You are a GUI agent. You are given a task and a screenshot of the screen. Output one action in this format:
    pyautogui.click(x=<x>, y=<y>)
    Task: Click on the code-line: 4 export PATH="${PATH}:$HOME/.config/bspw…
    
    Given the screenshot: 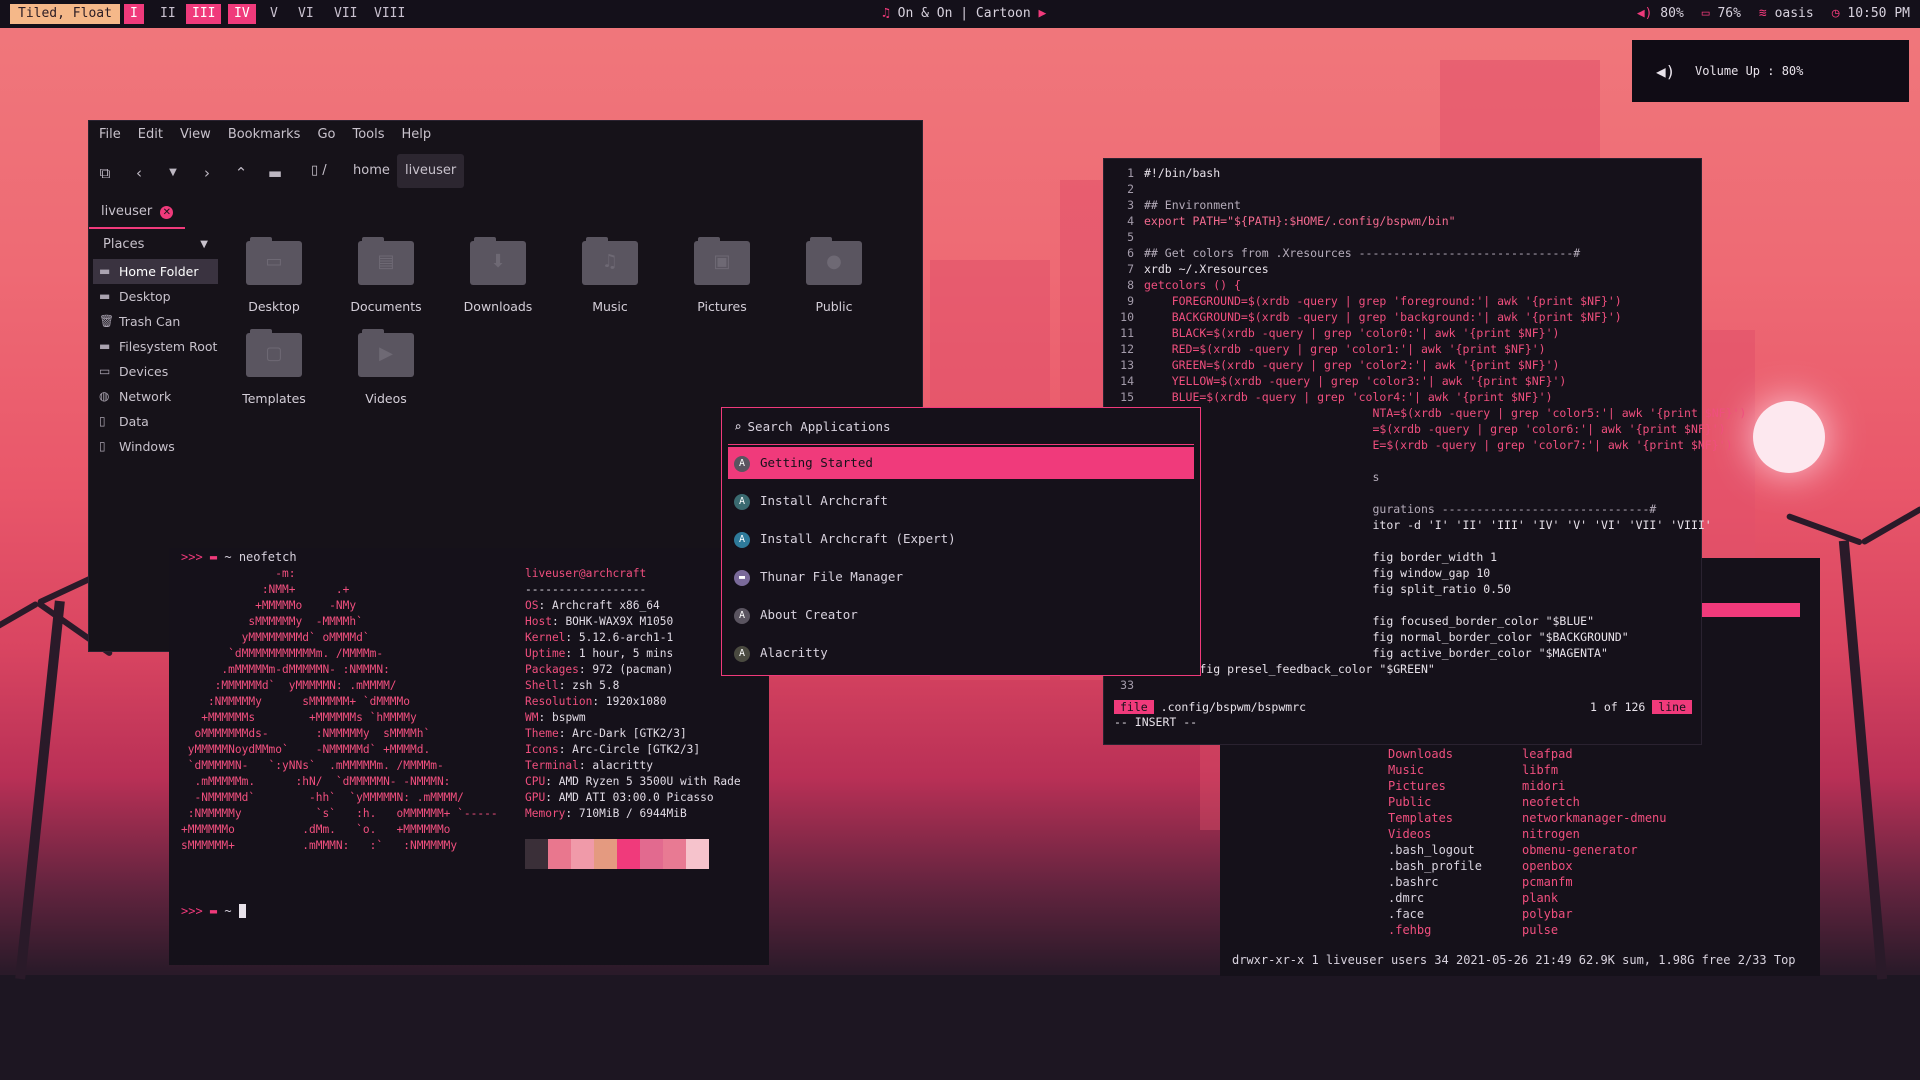 What is the action you would take?
    pyautogui.click(x=1284, y=221)
    